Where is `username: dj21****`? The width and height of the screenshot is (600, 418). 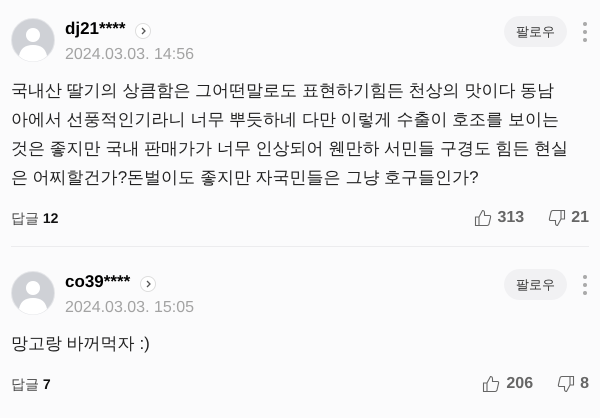 username: dj21**** is located at coordinates (95, 29).